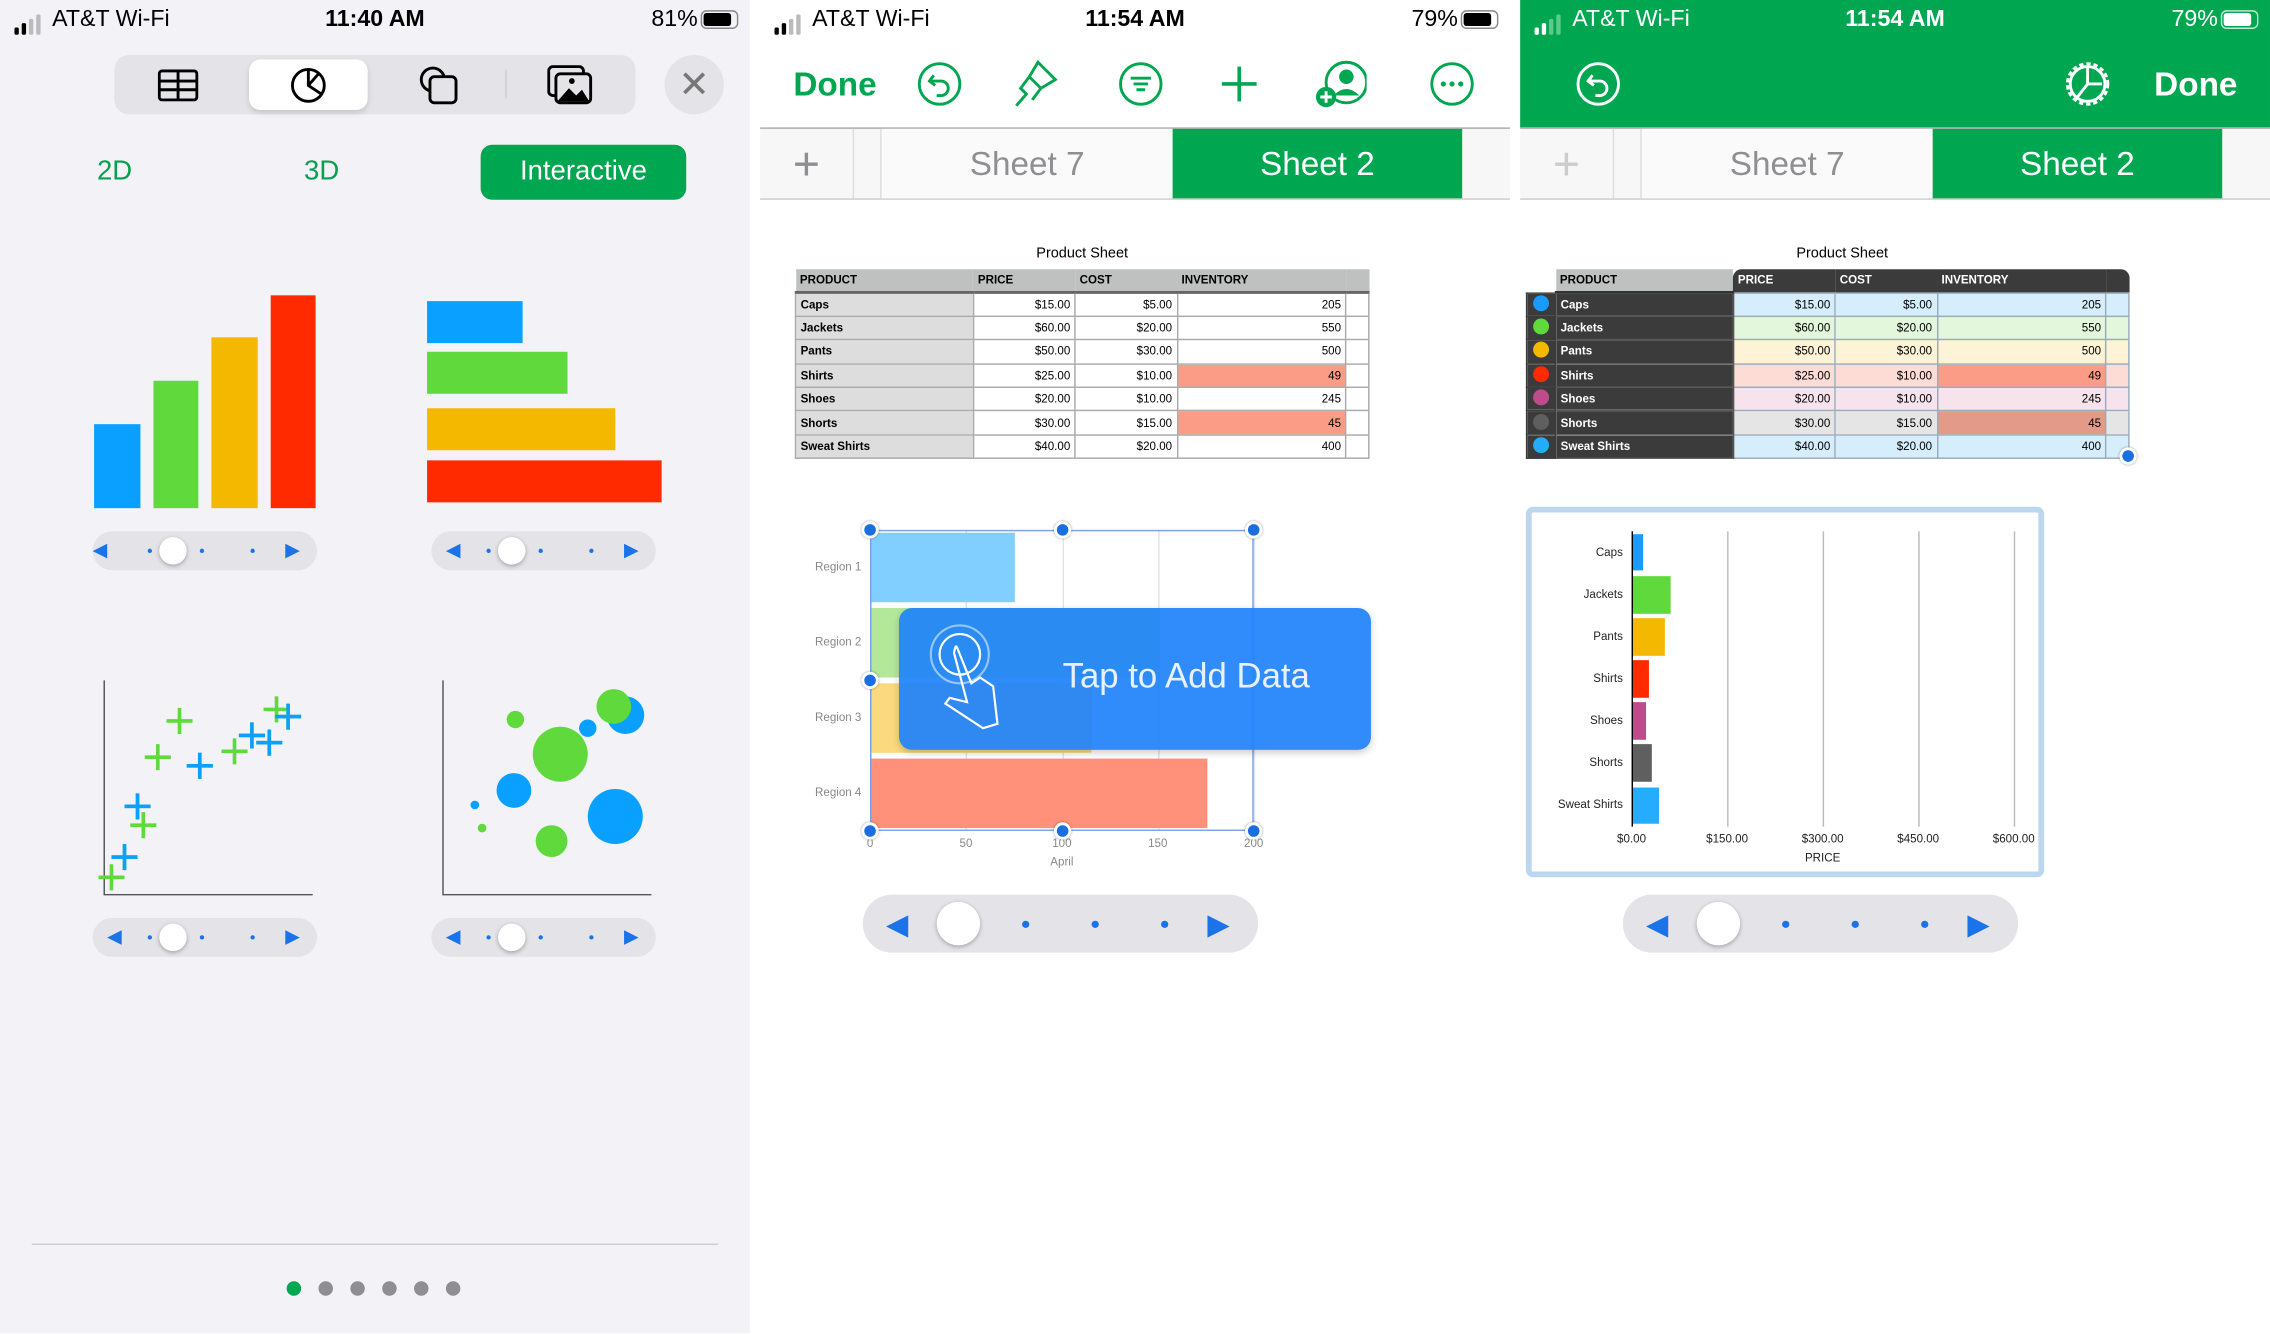 The image size is (2270, 1334). What do you see at coordinates (1727, 839) in the screenshot?
I see `x-tick-label: $150.00` at bounding box center [1727, 839].